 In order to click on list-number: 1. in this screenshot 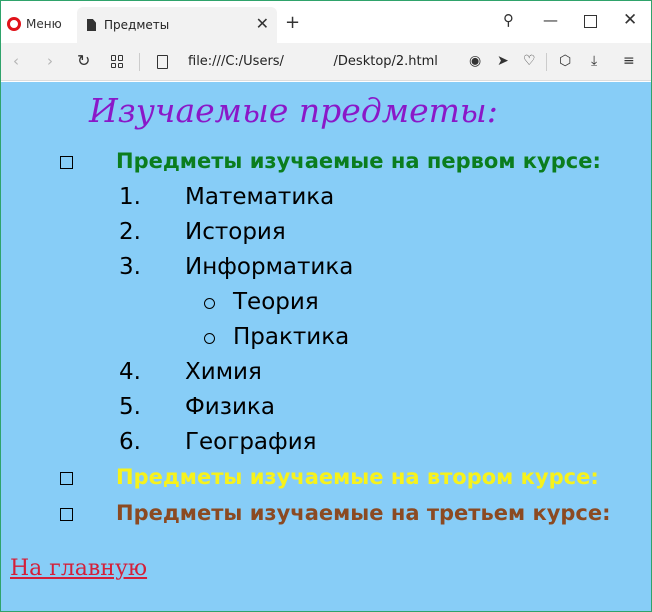, I will do `click(130, 197)`.